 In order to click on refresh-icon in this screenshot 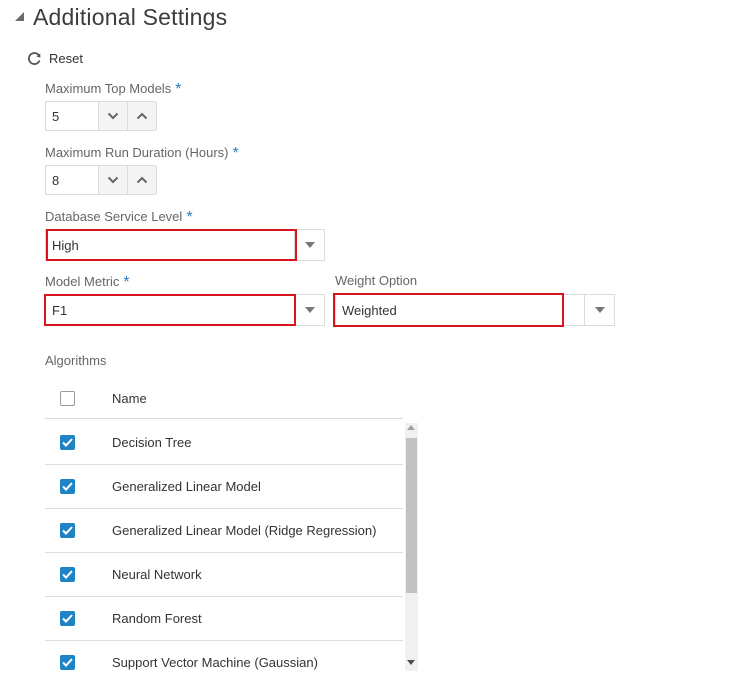, I will do `click(34, 58)`.